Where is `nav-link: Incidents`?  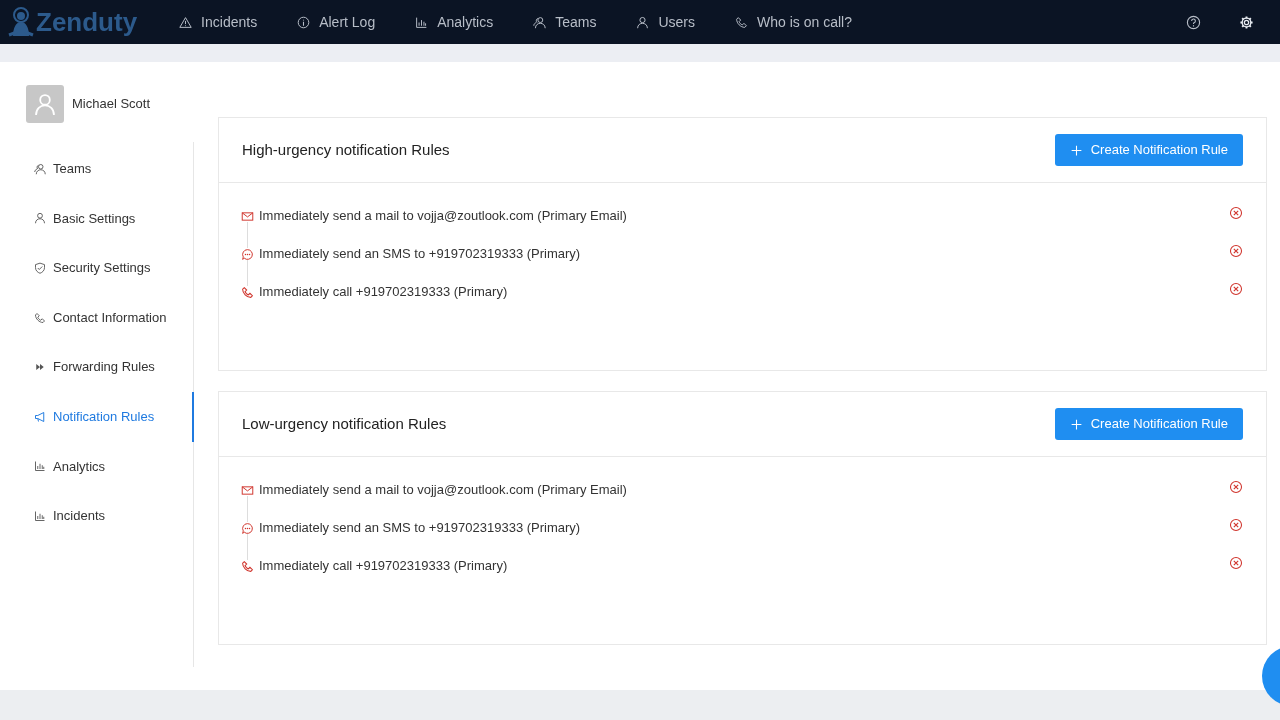
nav-link: Incidents is located at coordinates (218, 22).